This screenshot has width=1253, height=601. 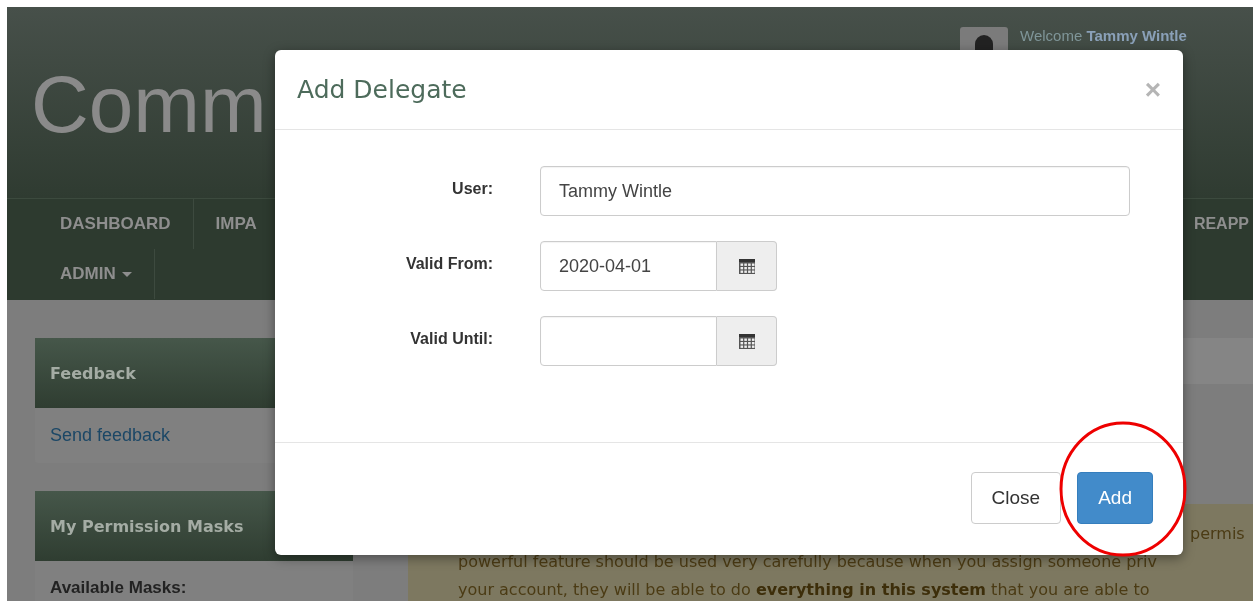 What do you see at coordinates (149, 105) in the screenshot?
I see `app-title: Comm` at bounding box center [149, 105].